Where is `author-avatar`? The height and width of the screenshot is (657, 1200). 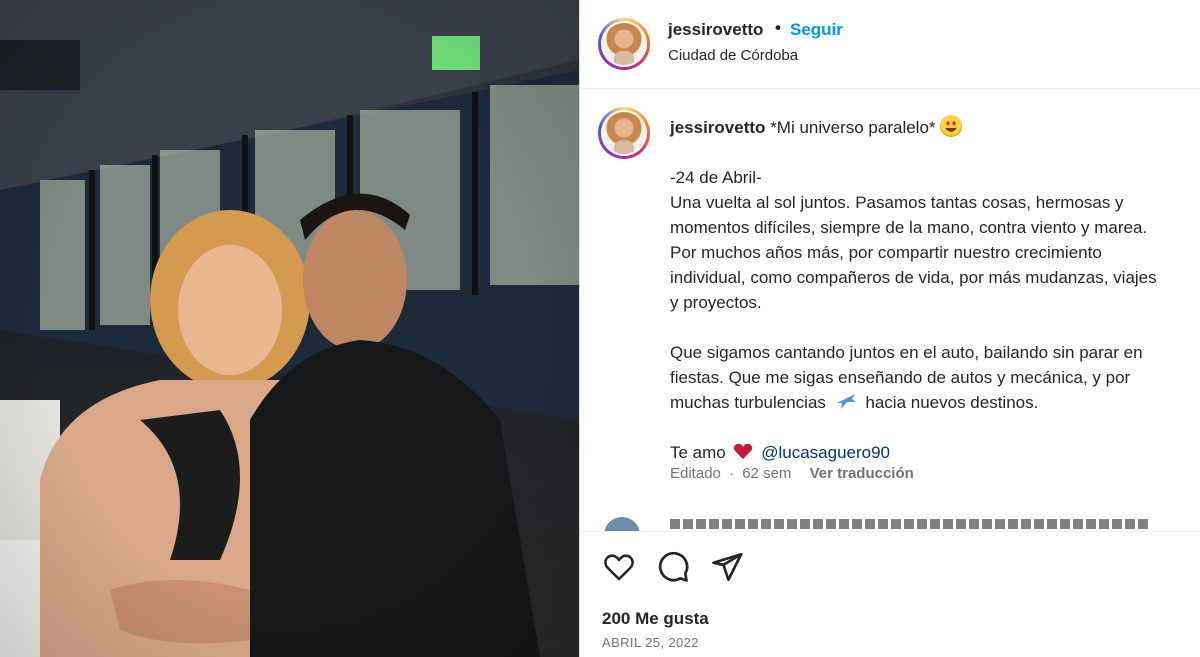
author-avatar is located at coordinates (624, 44).